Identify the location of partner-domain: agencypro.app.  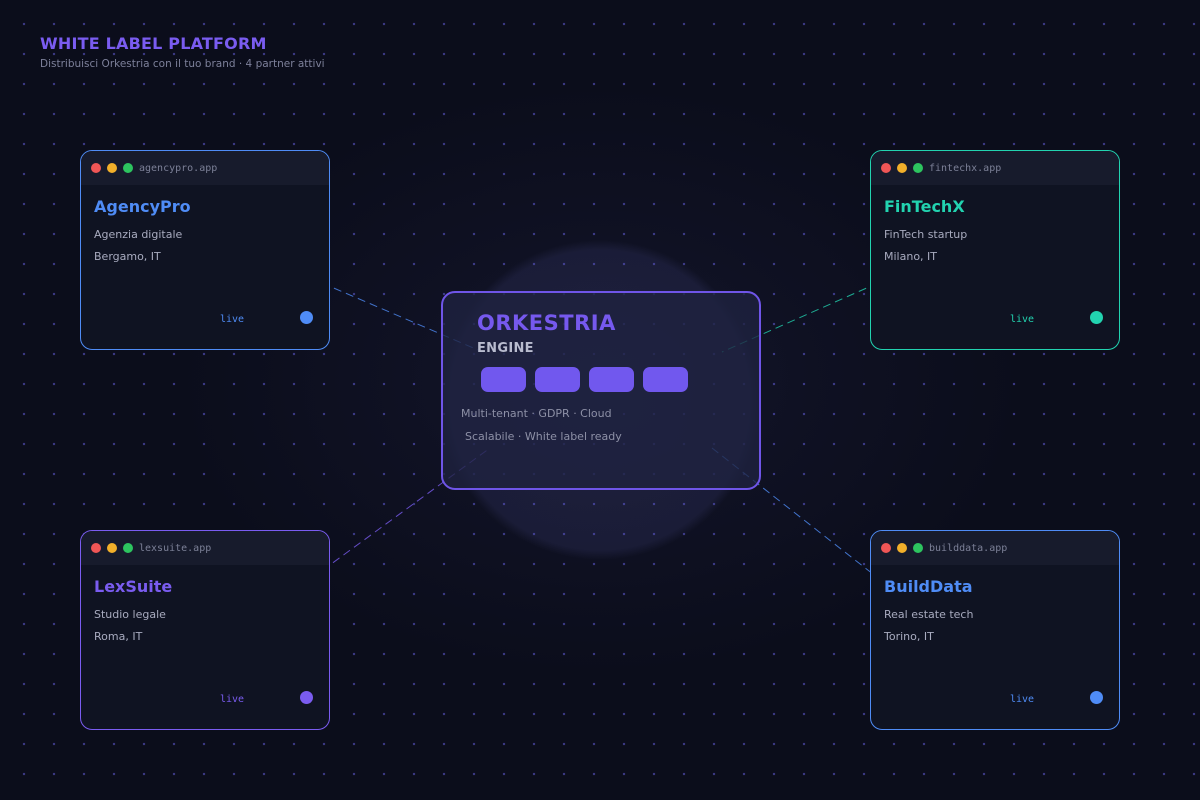
(178, 168).